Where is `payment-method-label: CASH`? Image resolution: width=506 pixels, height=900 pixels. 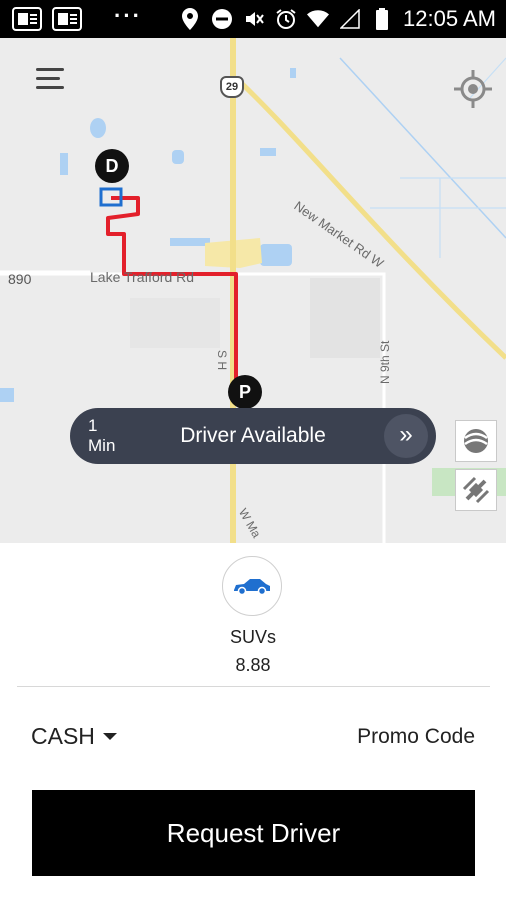 payment-method-label: CASH is located at coordinates (63, 736).